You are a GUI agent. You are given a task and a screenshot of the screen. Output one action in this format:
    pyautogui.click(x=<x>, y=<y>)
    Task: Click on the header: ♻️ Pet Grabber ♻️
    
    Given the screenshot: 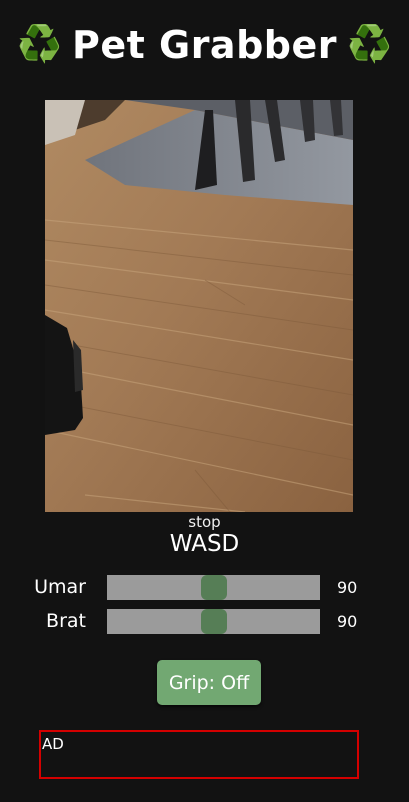 What is the action you would take?
    pyautogui.click(x=204, y=45)
    